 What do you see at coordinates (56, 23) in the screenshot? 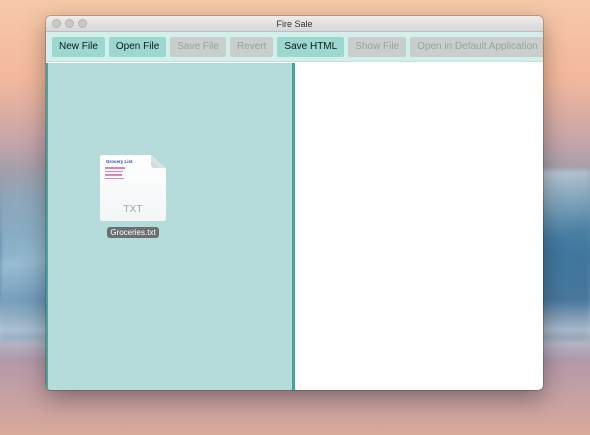
I see `close-window-button` at bounding box center [56, 23].